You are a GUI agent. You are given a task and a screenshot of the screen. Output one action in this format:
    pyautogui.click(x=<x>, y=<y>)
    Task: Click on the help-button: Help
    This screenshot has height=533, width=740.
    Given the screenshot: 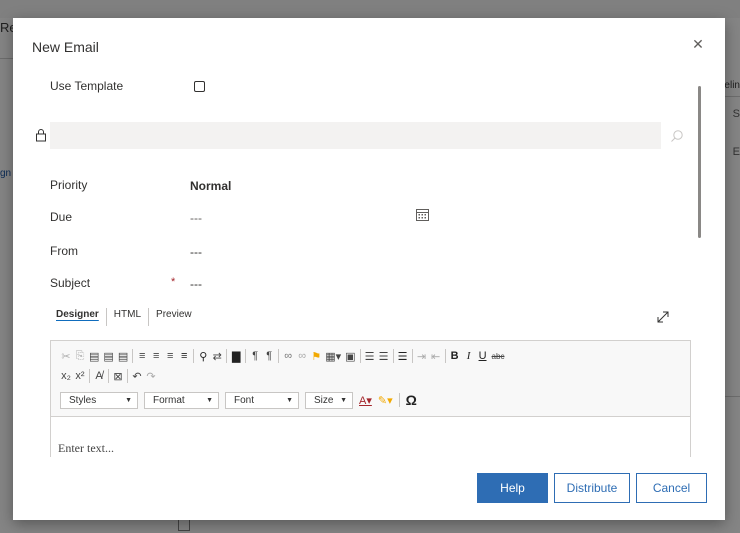 What is the action you would take?
    pyautogui.click(x=512, y=488)
    